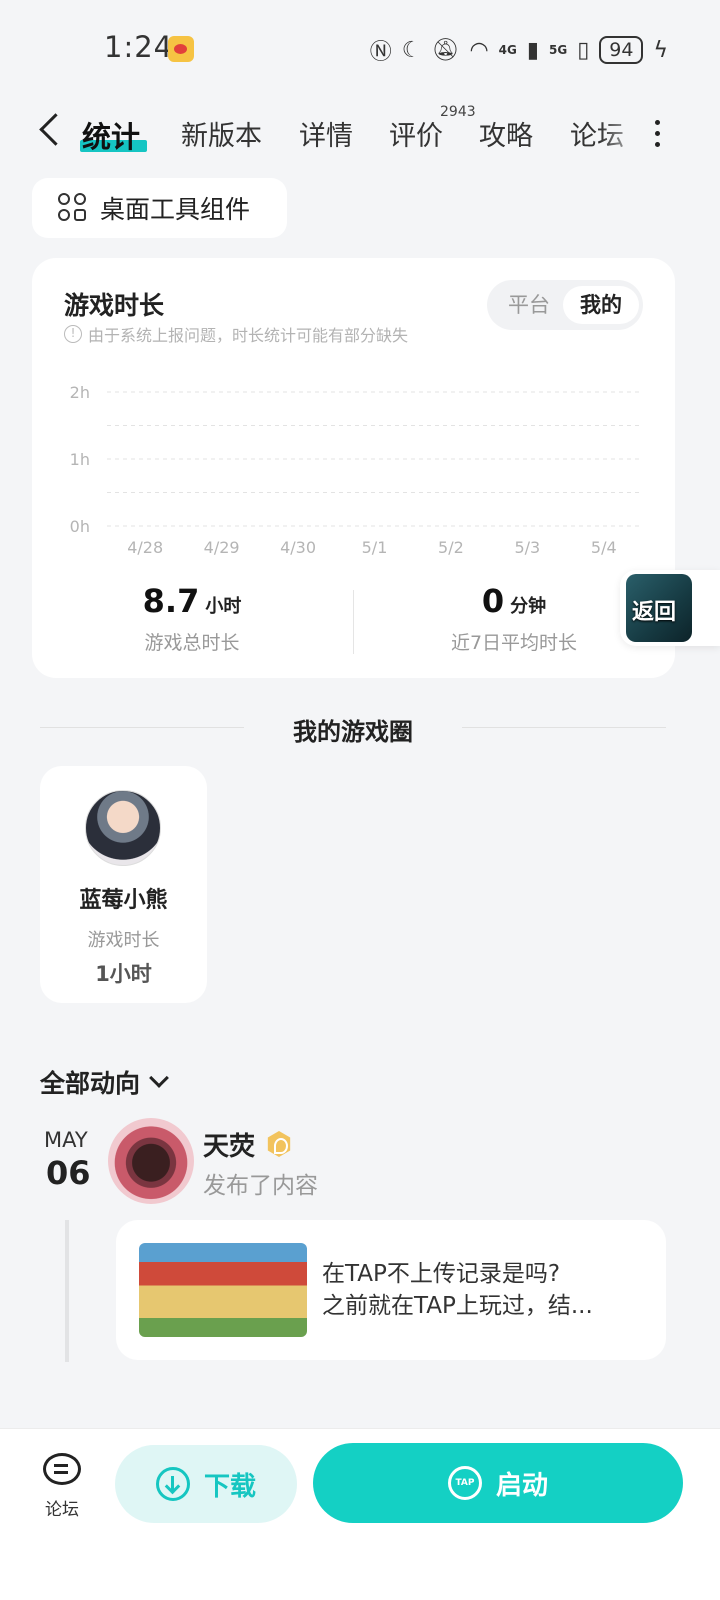  Describe the element at coordinates (506, 133) in the screenshot. I see `tab-guides: 攻略` at that location.